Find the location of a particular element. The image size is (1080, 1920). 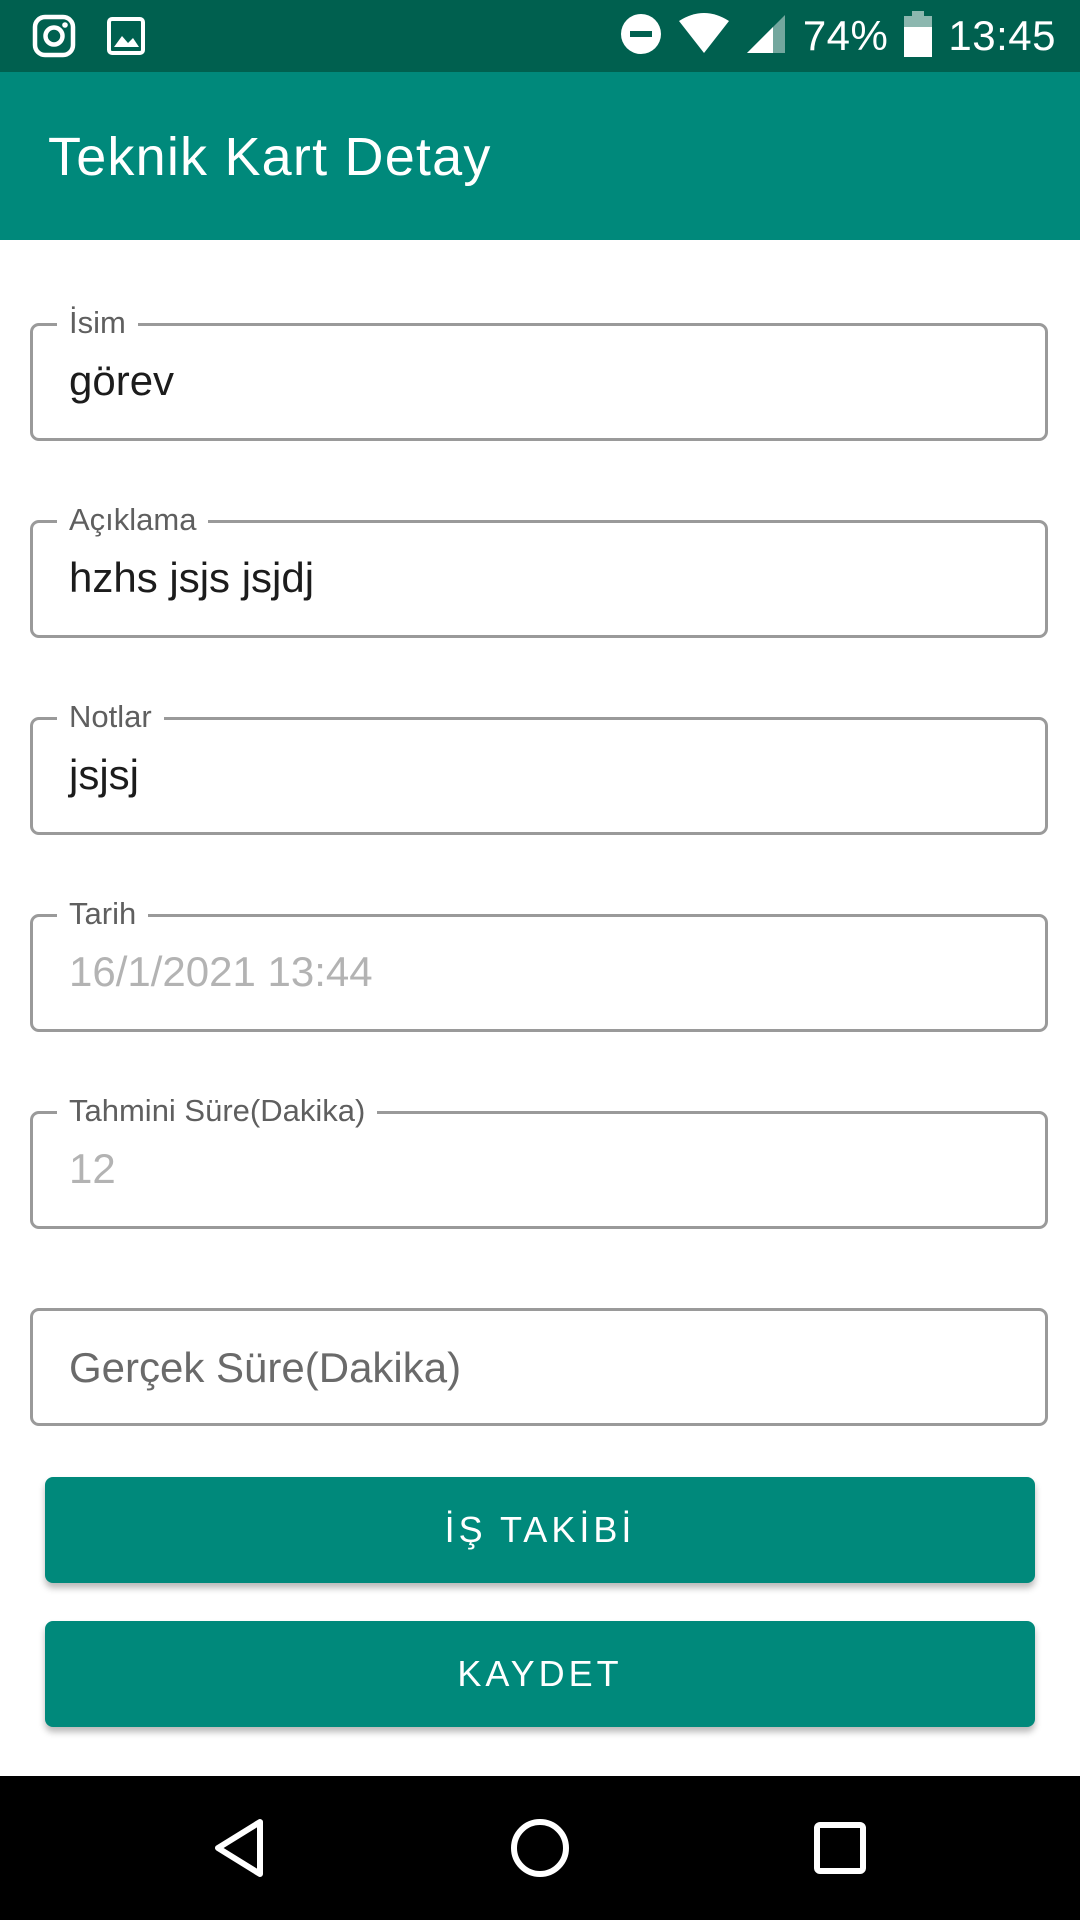

wifi-icon is located at coordinates (703, 36).